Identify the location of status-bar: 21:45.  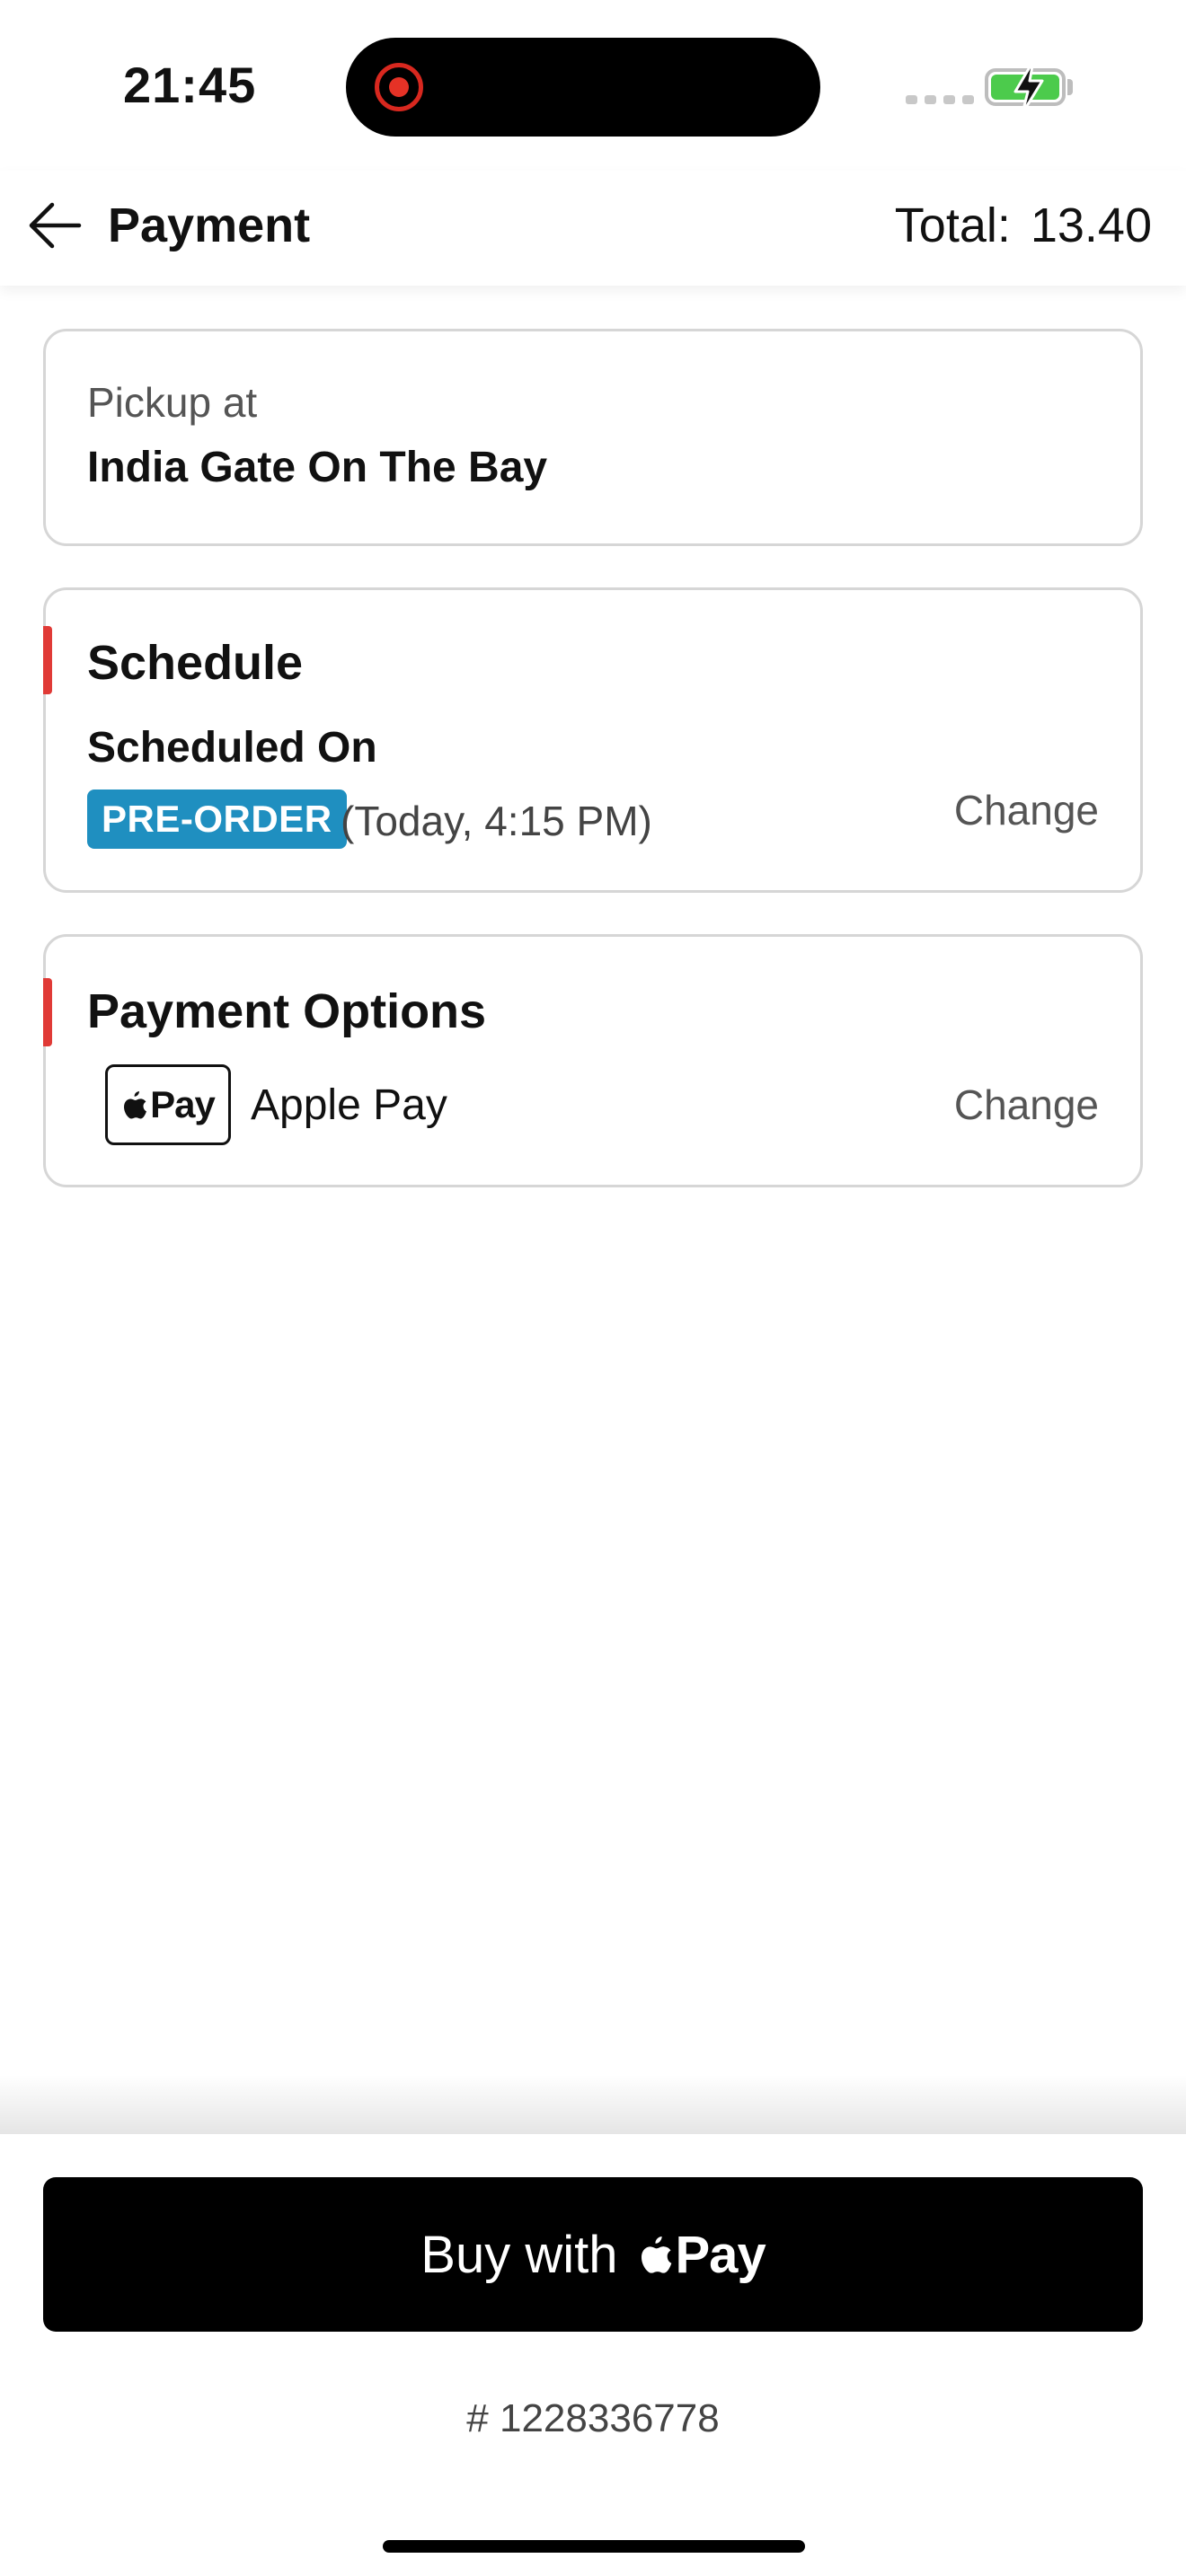
(593, 85).